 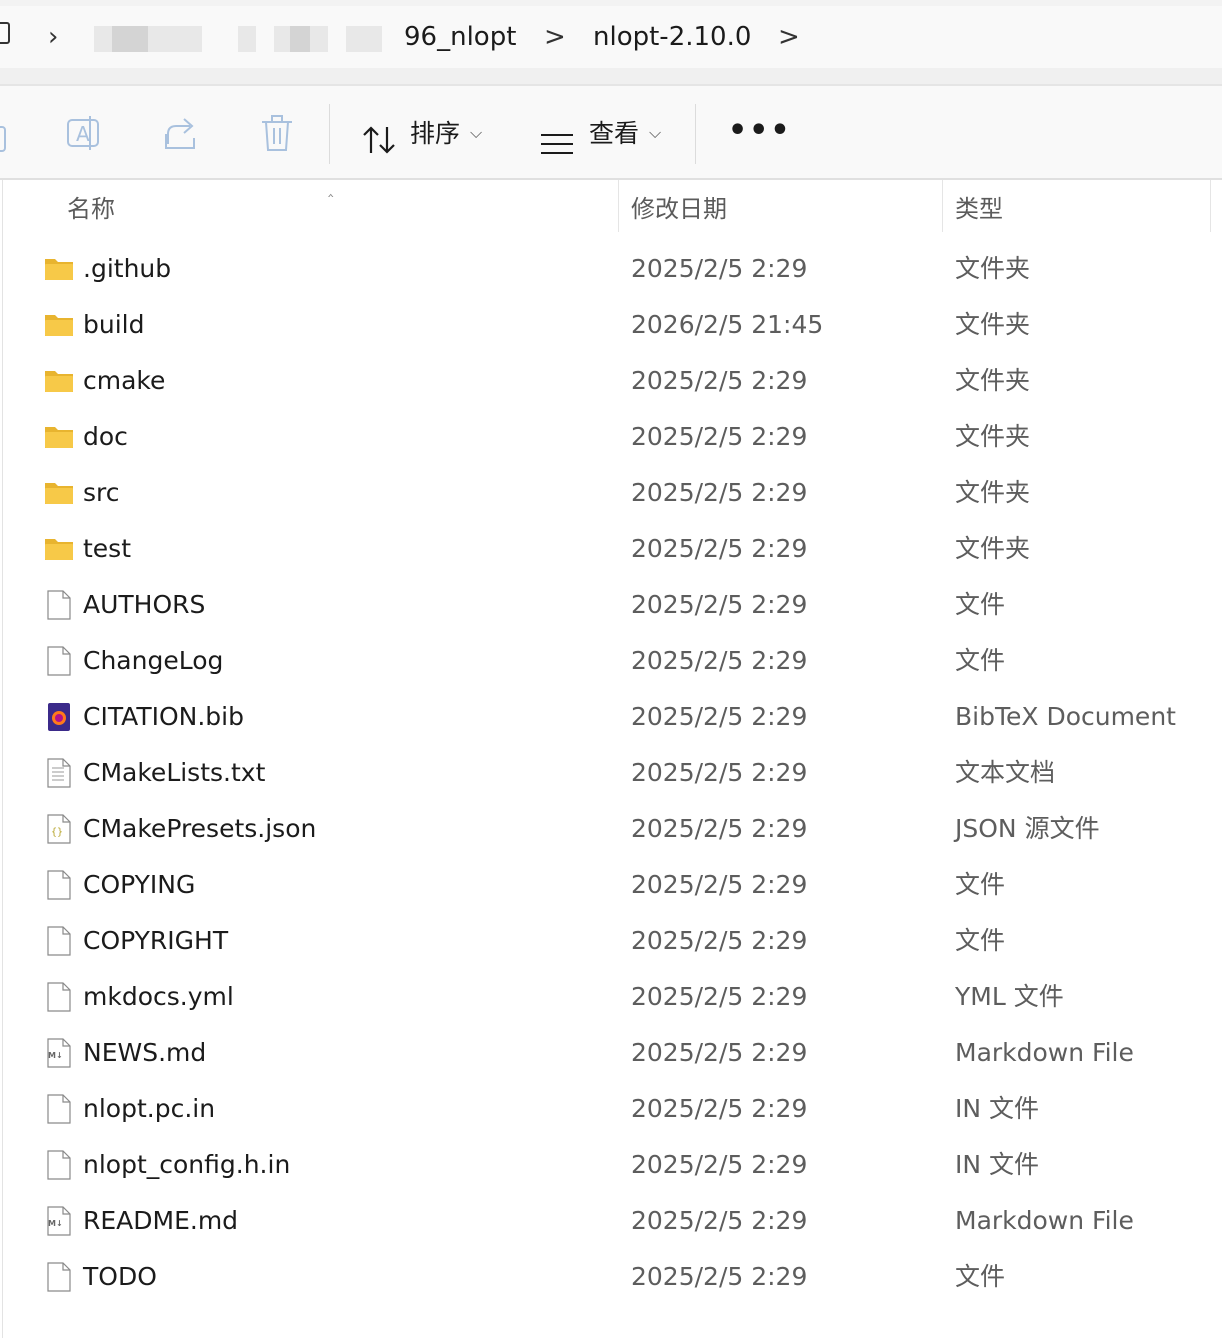 What do you see at coordinates (611, 550) in the screenshot?
I see `file-row: test 2025/2/5 2:29 文件夹` at bounding box center [611, 550].